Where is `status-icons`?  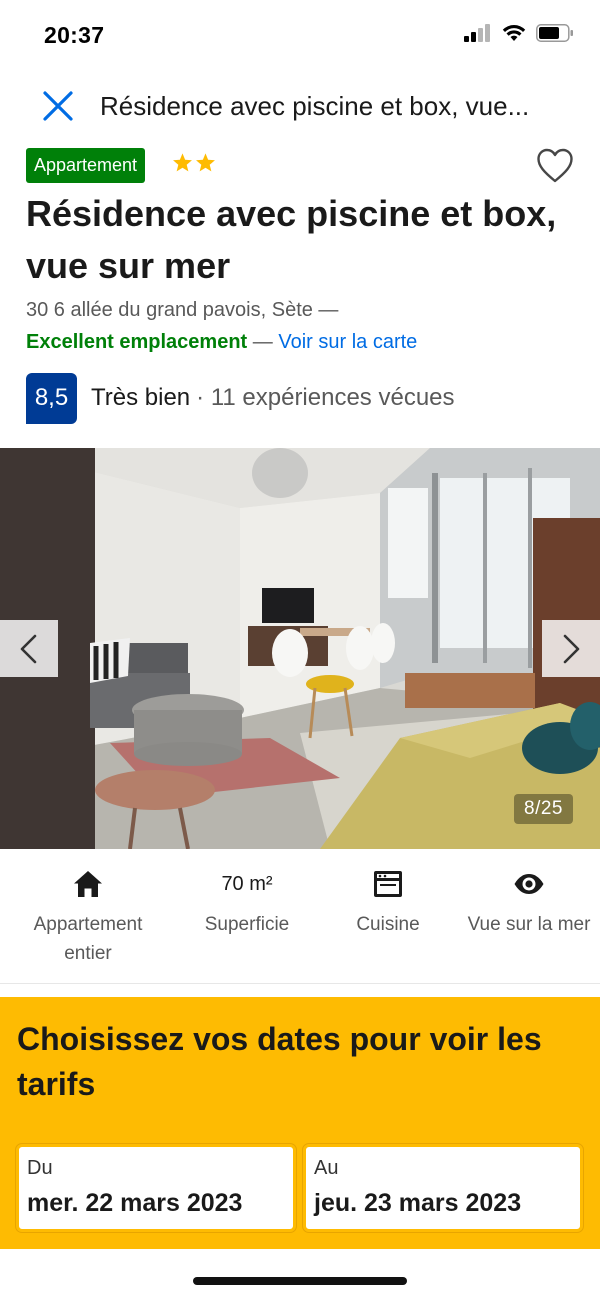 status-icons is located at coordinates (519, 33).